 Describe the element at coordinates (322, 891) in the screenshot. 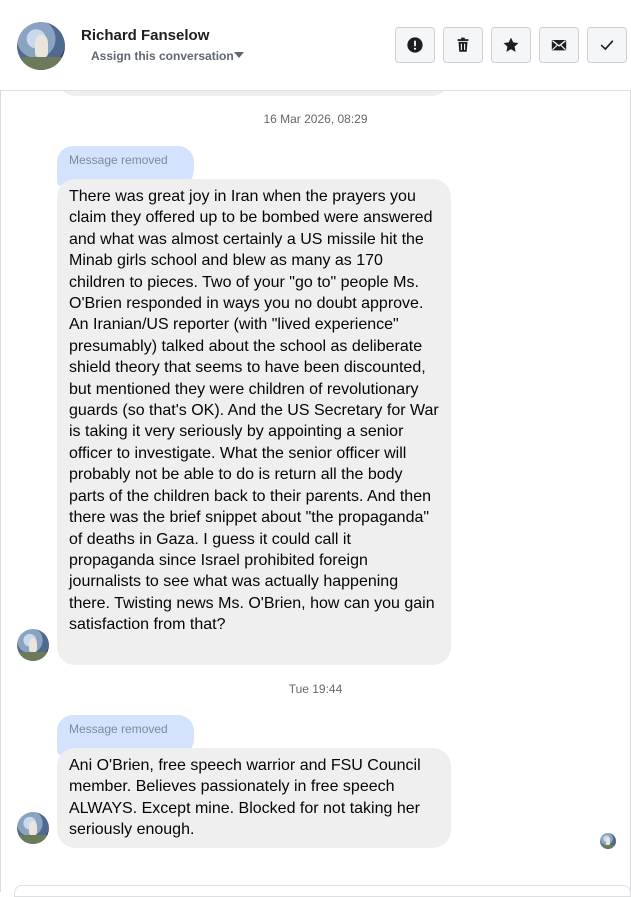

I see `message-composer` at that location.